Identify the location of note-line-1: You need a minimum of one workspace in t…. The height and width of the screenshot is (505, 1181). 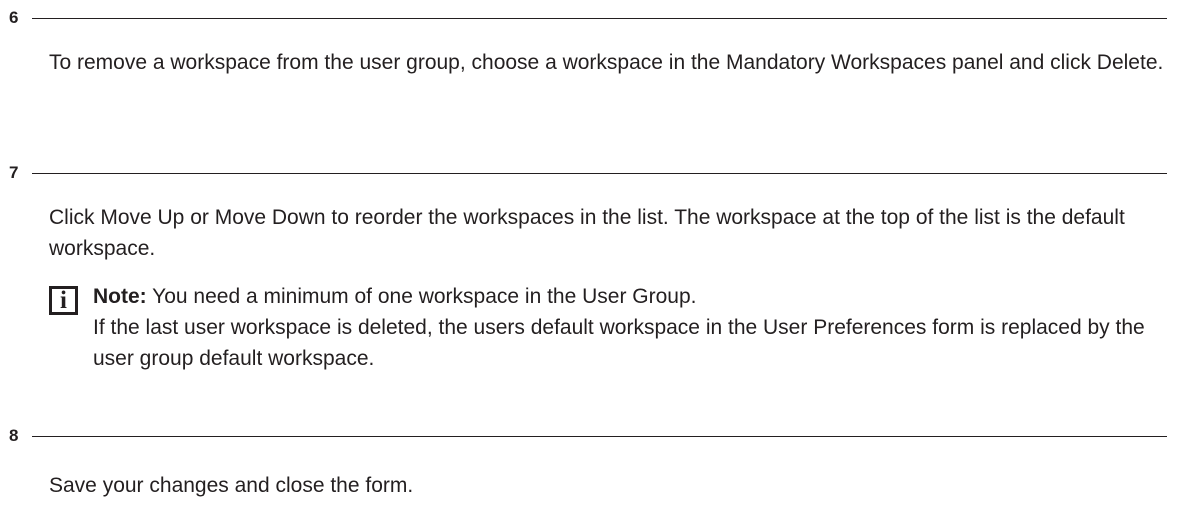
(424, 296).